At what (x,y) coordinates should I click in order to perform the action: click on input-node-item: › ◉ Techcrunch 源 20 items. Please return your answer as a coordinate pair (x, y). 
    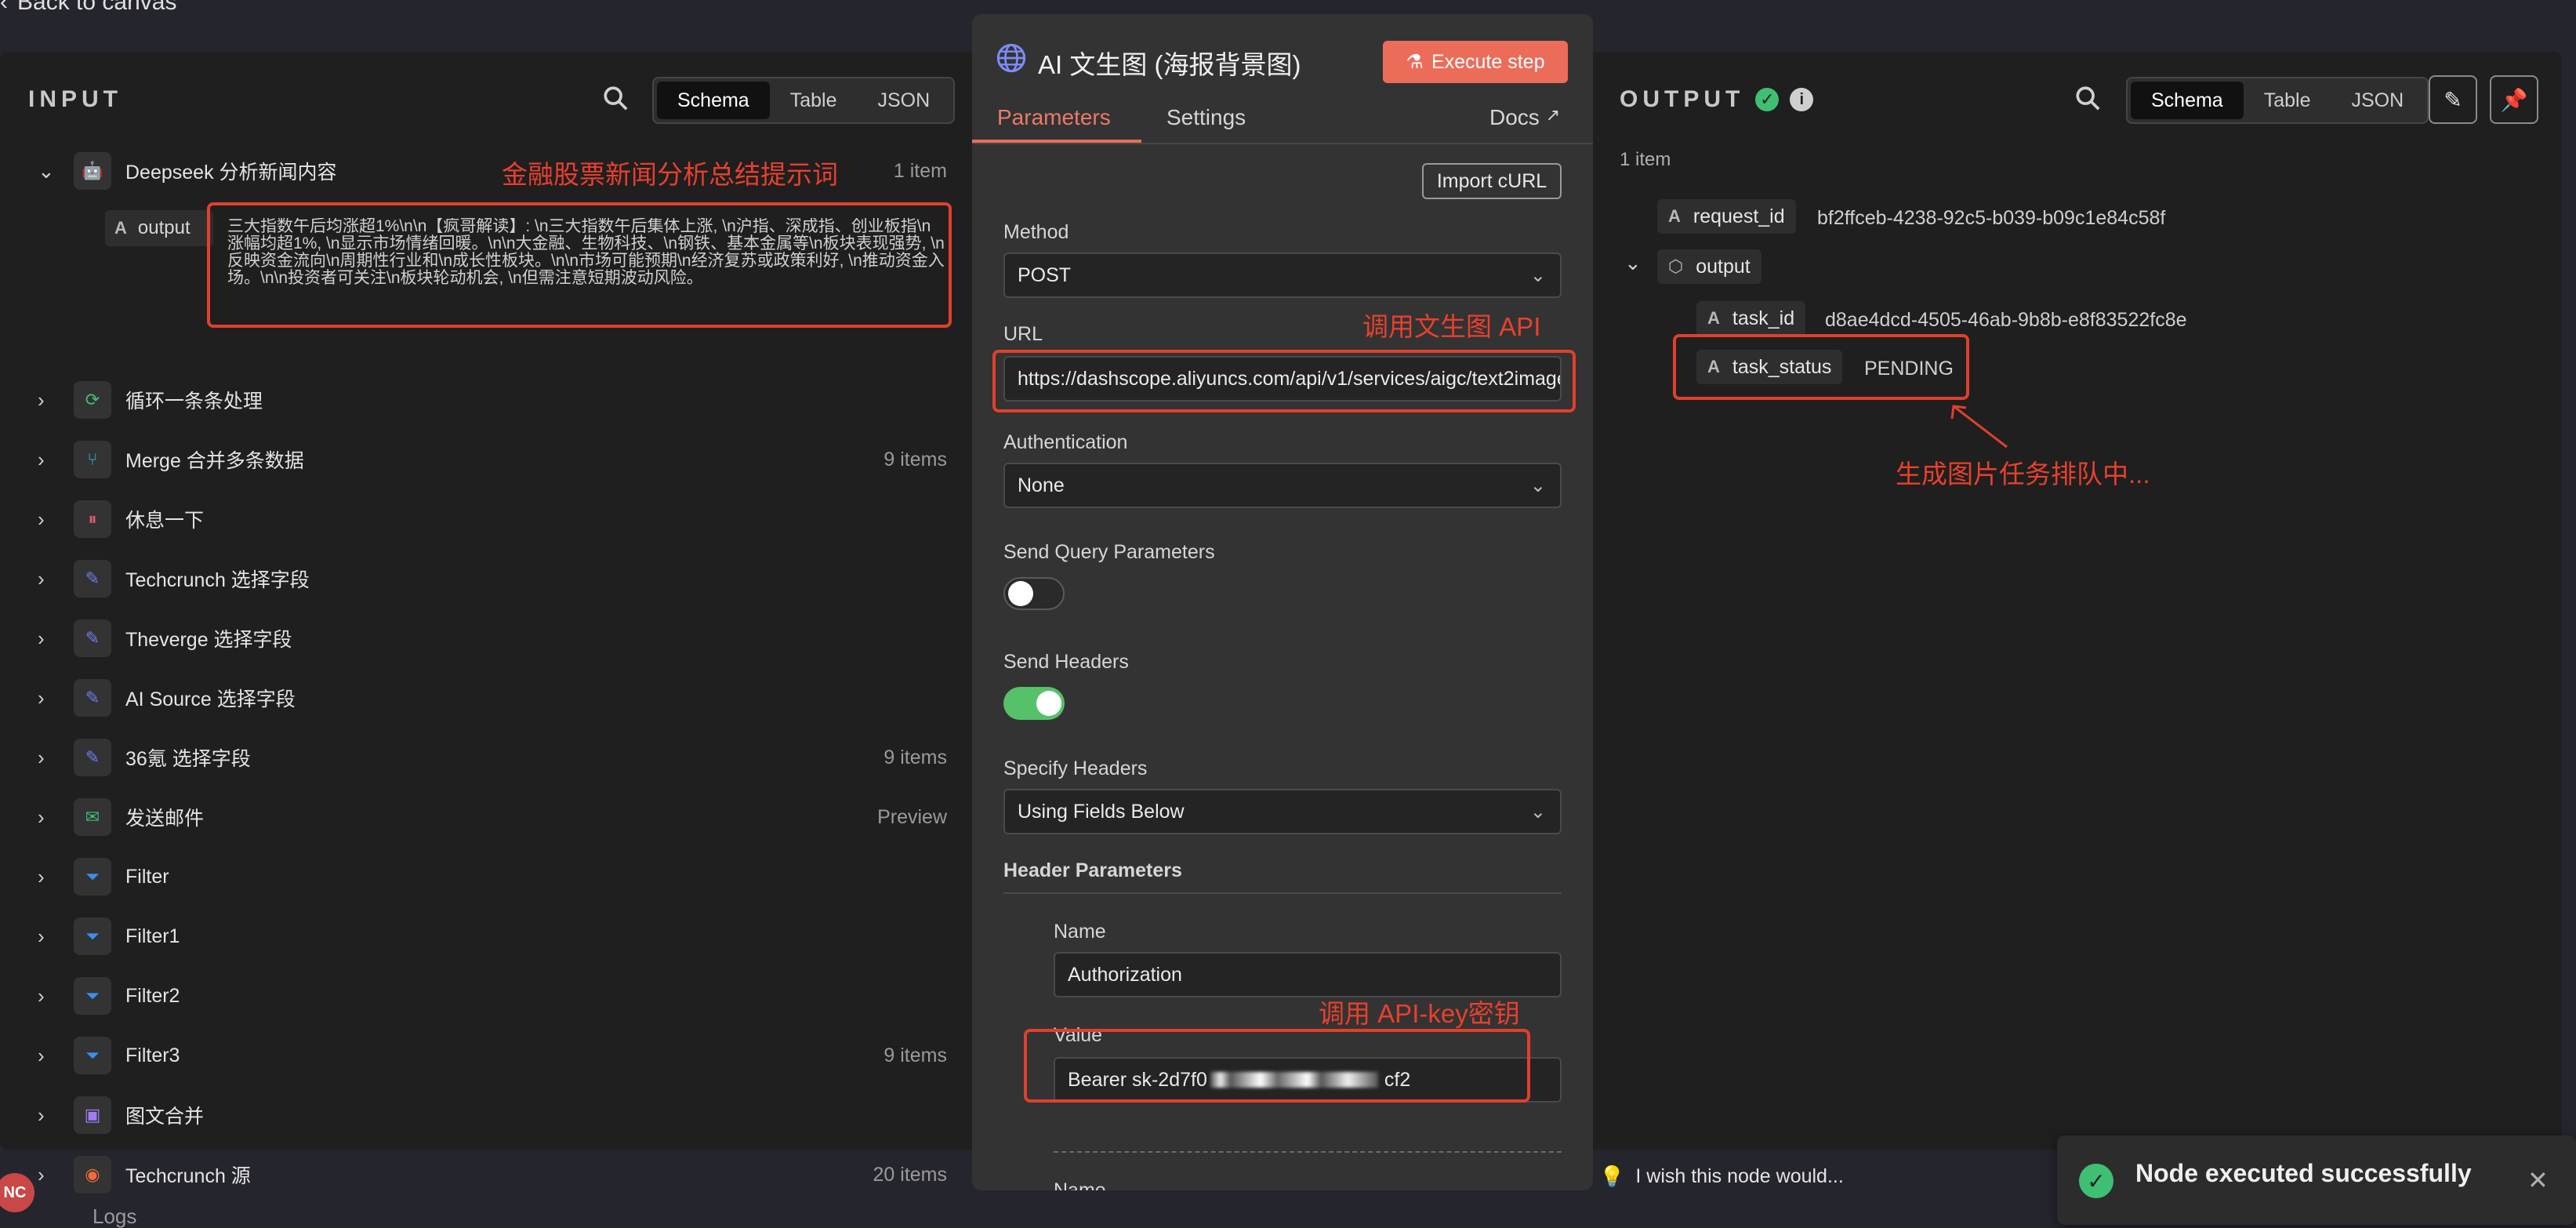
    Looking at the image, I should click on (492, 1174).